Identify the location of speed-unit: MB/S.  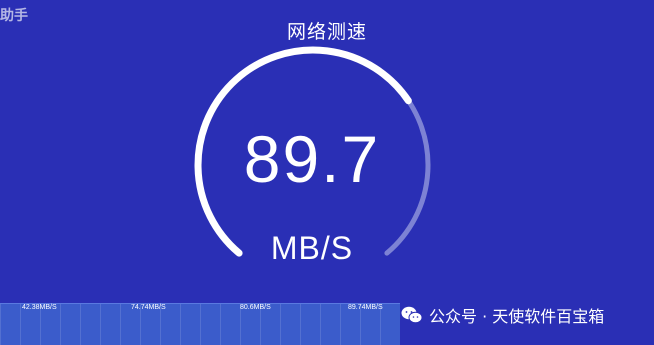
(312, 248).